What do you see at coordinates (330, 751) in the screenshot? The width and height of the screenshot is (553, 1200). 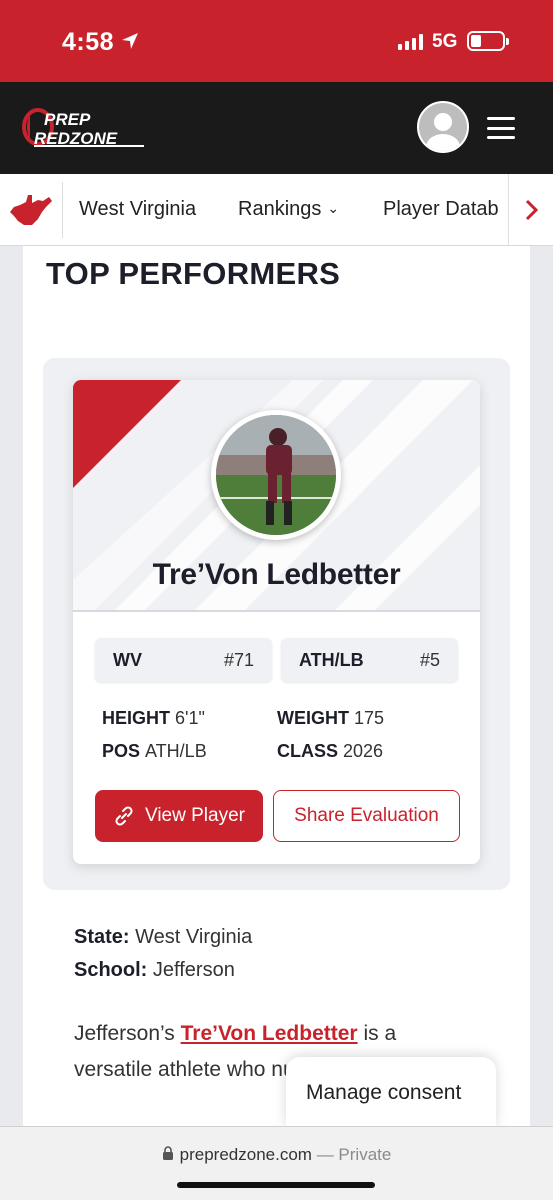 I see `stat-class: CLASS 2026` at bounding box center [330, 751].